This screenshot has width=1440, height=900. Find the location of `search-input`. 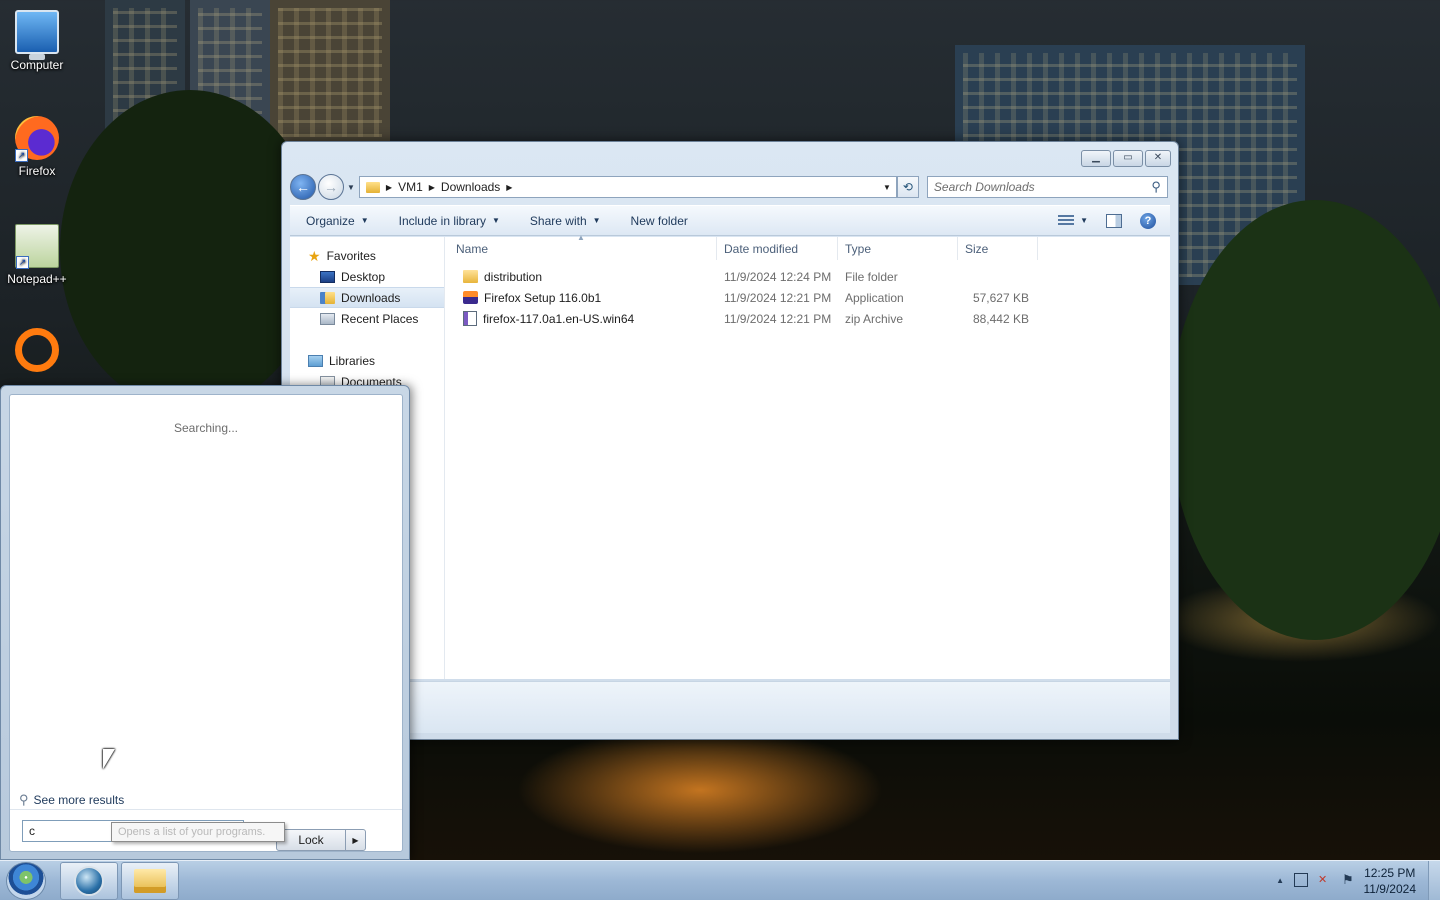

search-input is located at coordinates (1042, 187).